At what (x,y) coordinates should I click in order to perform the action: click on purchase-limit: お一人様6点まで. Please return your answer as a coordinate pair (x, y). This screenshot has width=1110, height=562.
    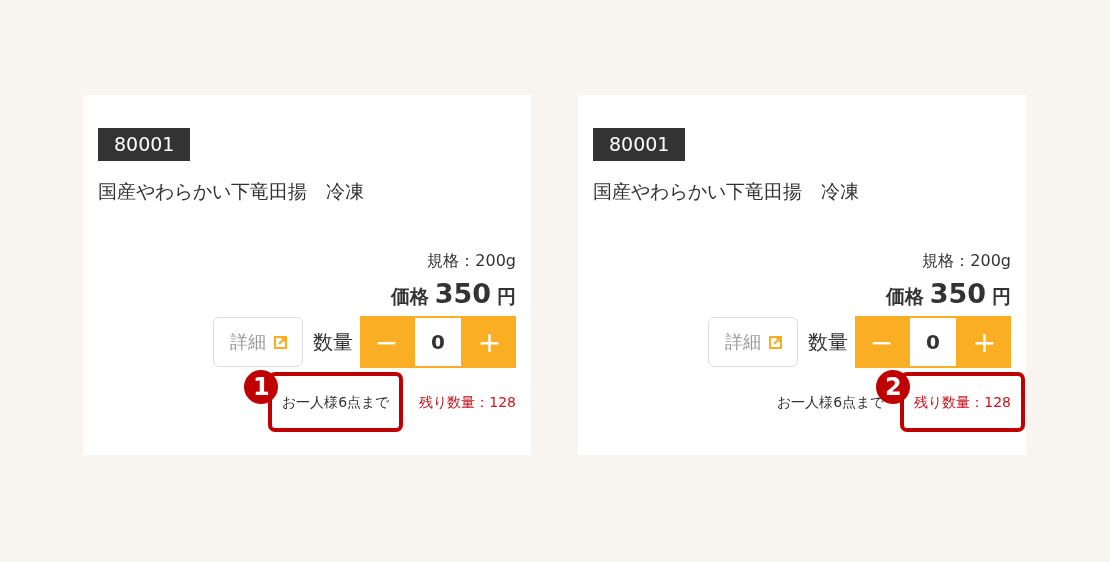
    Looking at the image, I should click on (336, 402).